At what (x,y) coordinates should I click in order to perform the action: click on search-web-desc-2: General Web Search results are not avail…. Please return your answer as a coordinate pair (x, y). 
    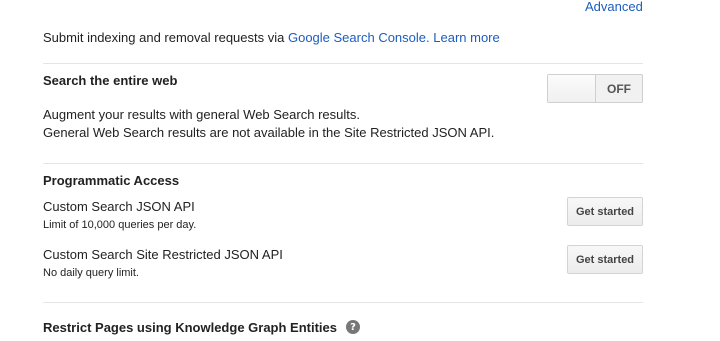
    Looking at the image, I should click on (269, 132).